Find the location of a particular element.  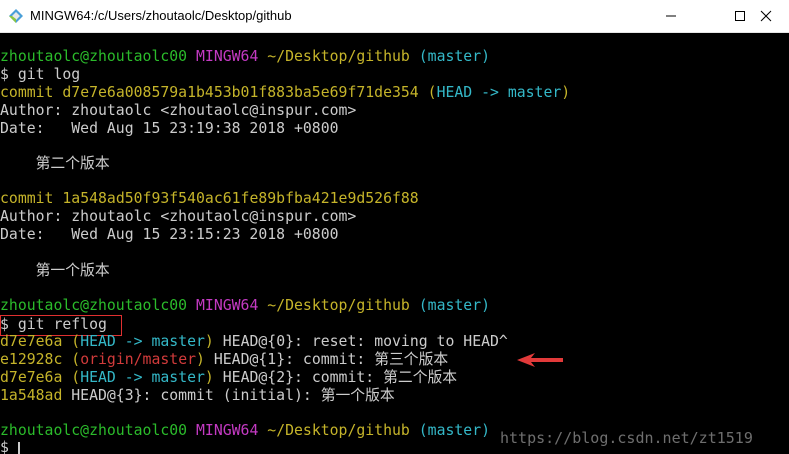

commit-hash: d7e7e6a008579a1b453b01f883ba5e69f71de354 is located at coordinates (240, 92).